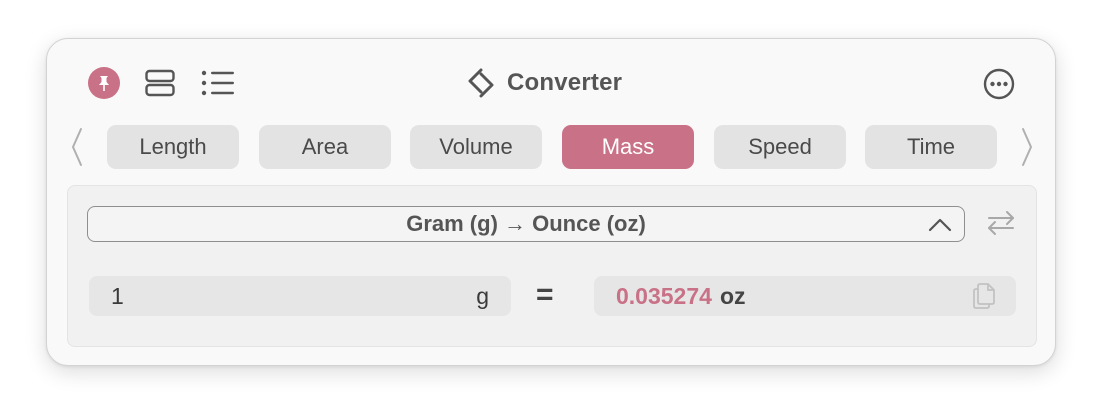  I want to click on tab-scroll-prev-button, so click(77, 147).